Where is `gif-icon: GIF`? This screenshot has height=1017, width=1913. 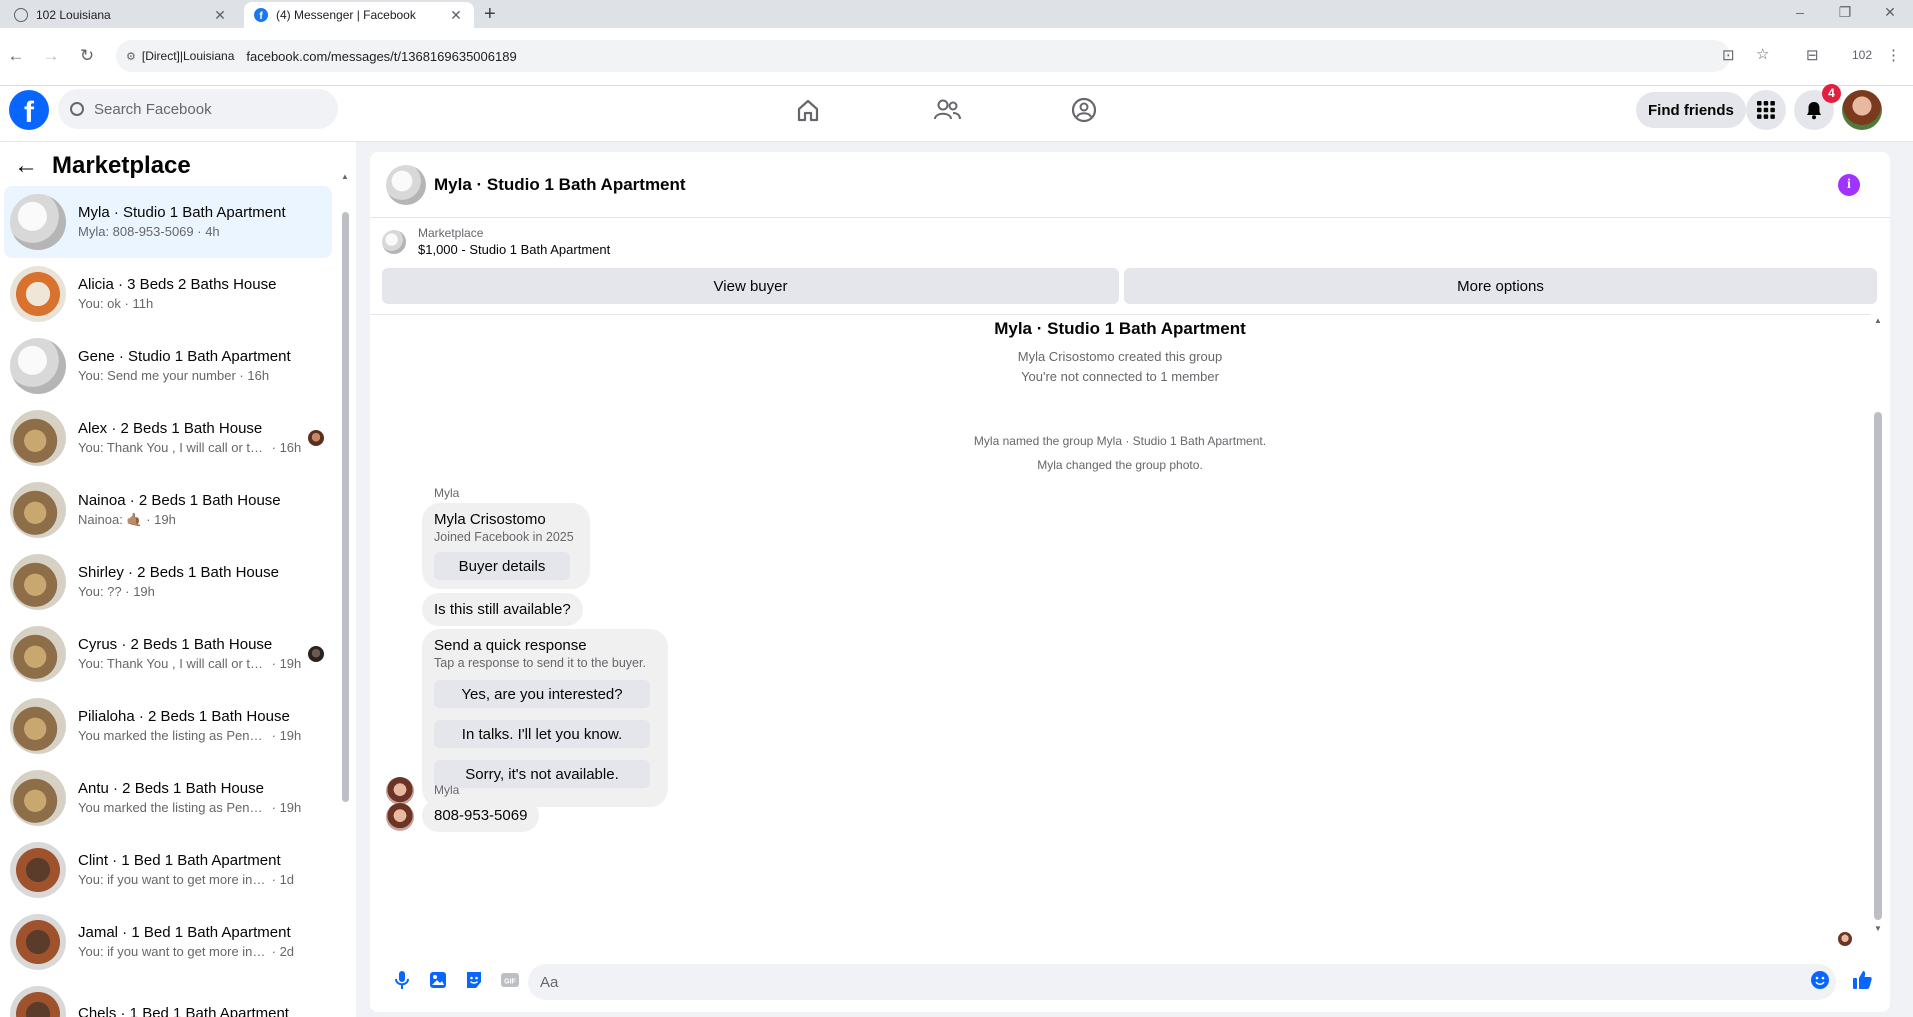
gif-icon: GIF is located at coordinates (510, 980).